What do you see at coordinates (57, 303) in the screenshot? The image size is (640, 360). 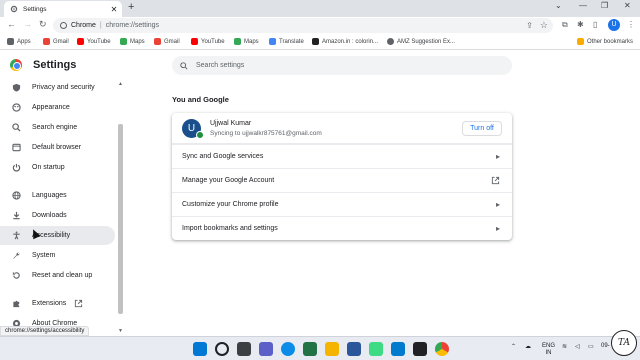 I see `sidebar-item-extensions: Extensions` at bounding box center [57, 303].